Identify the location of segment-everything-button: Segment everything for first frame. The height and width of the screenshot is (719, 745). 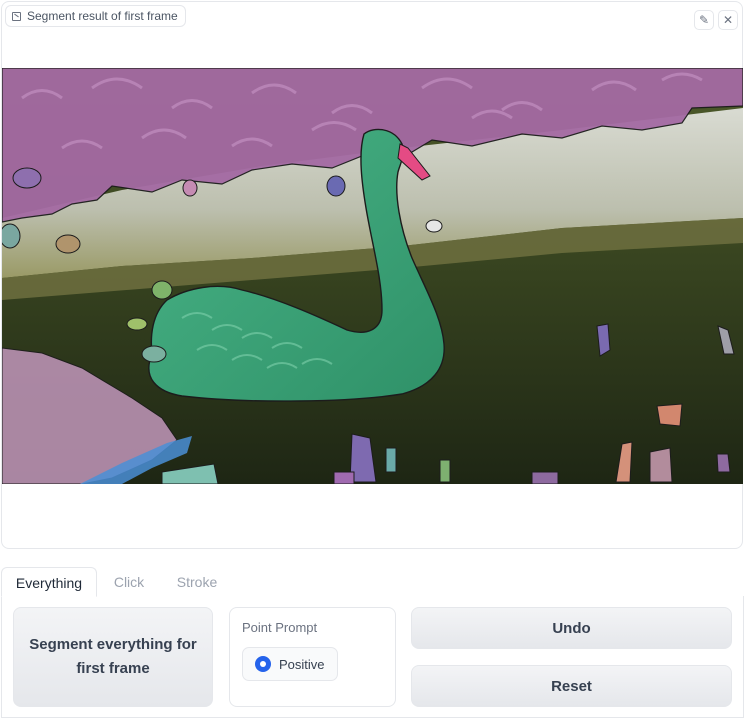
(113, 657).